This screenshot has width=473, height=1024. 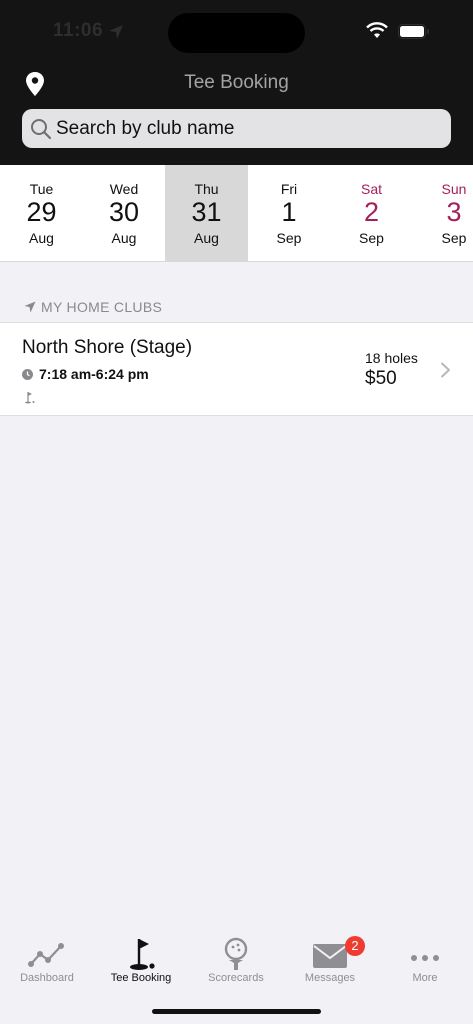 What do you see at coordinates (355, 946) in the screenshot?
I see `messages-badge: 2` at bounding box center [355, 946].